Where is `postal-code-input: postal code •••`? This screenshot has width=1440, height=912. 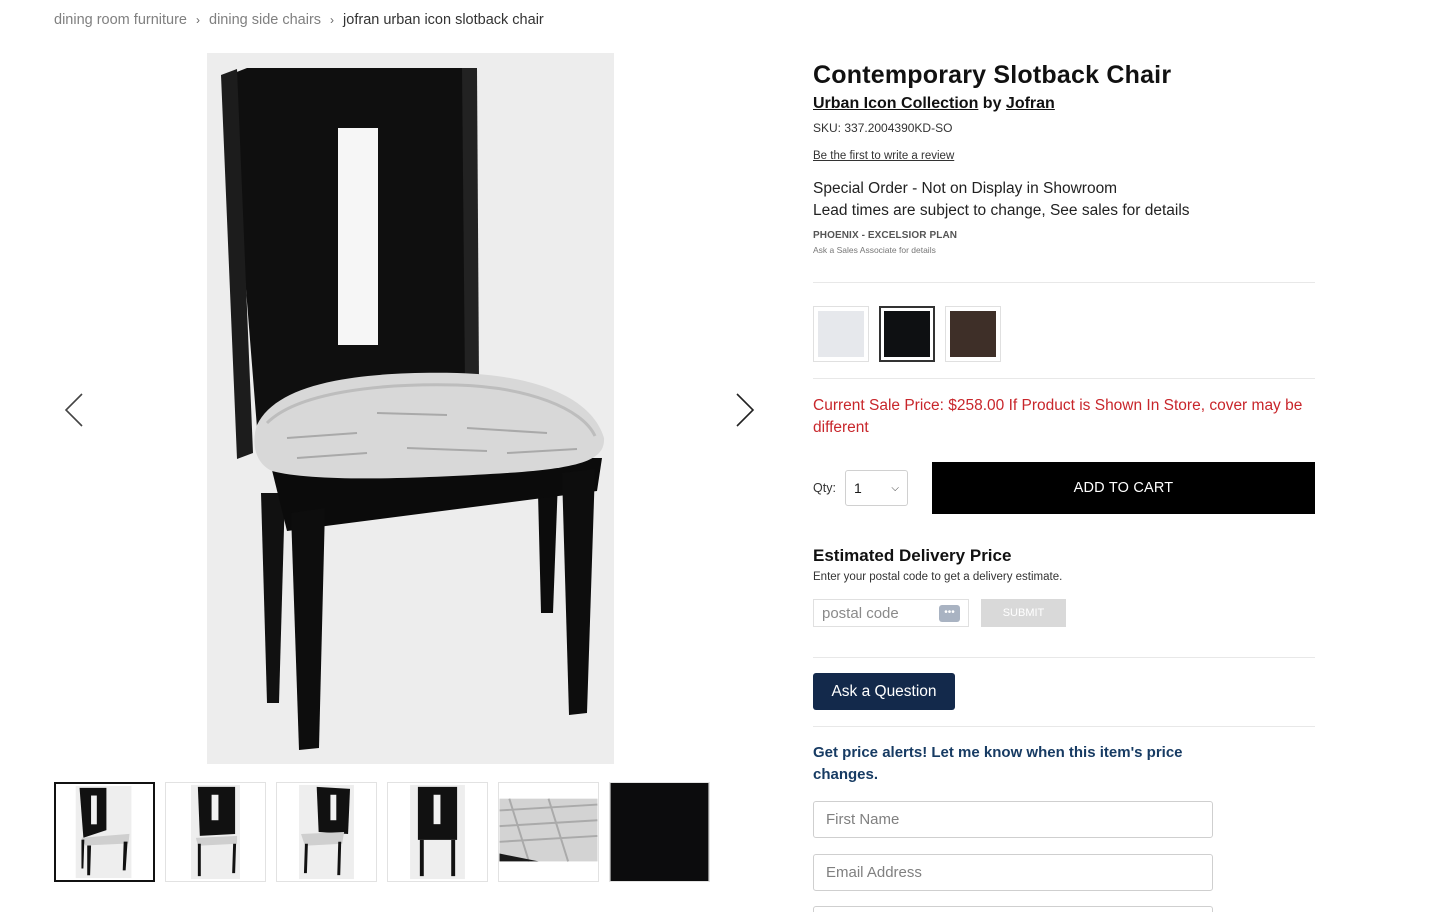 postal-code-input: postal code ••• is located at coordinates (891, 613).